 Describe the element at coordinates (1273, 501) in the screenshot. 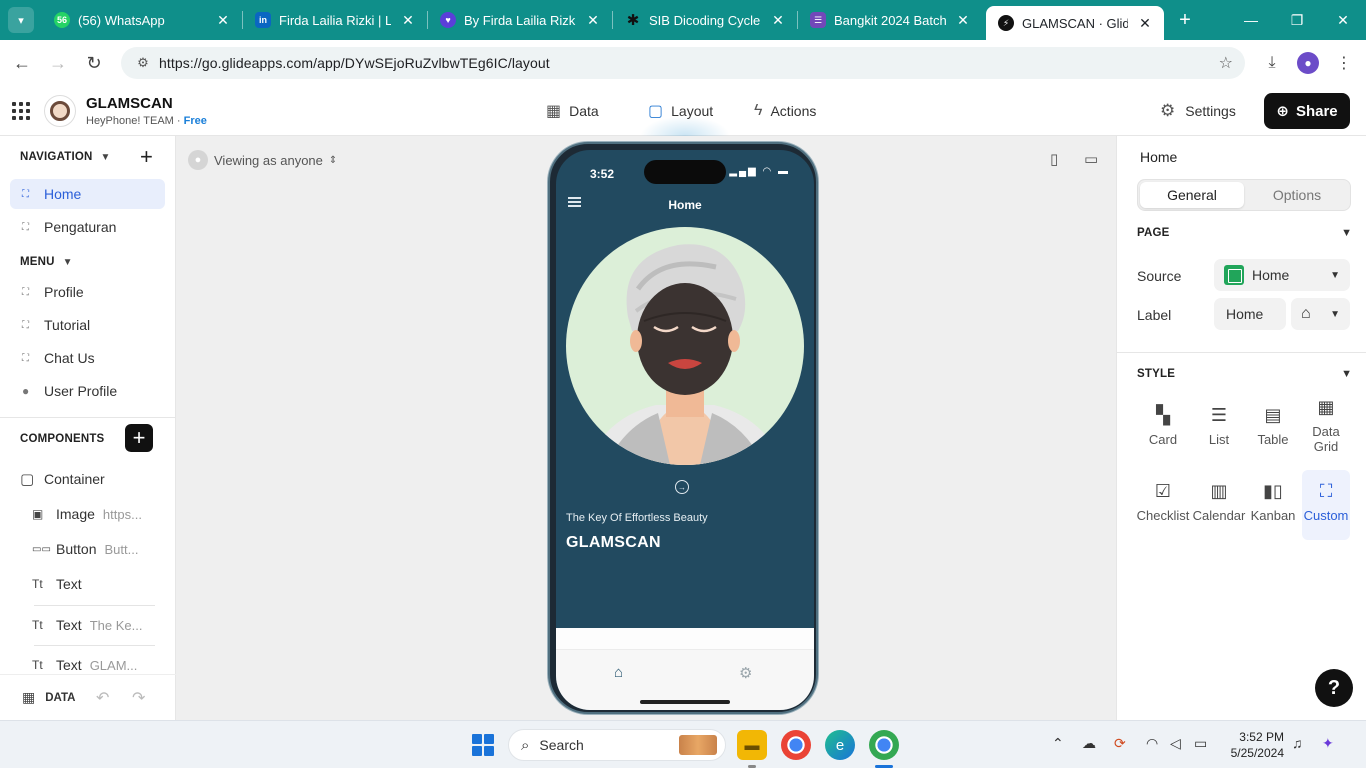

I see `style-kanban: ▮▯ Kanban` at that location.